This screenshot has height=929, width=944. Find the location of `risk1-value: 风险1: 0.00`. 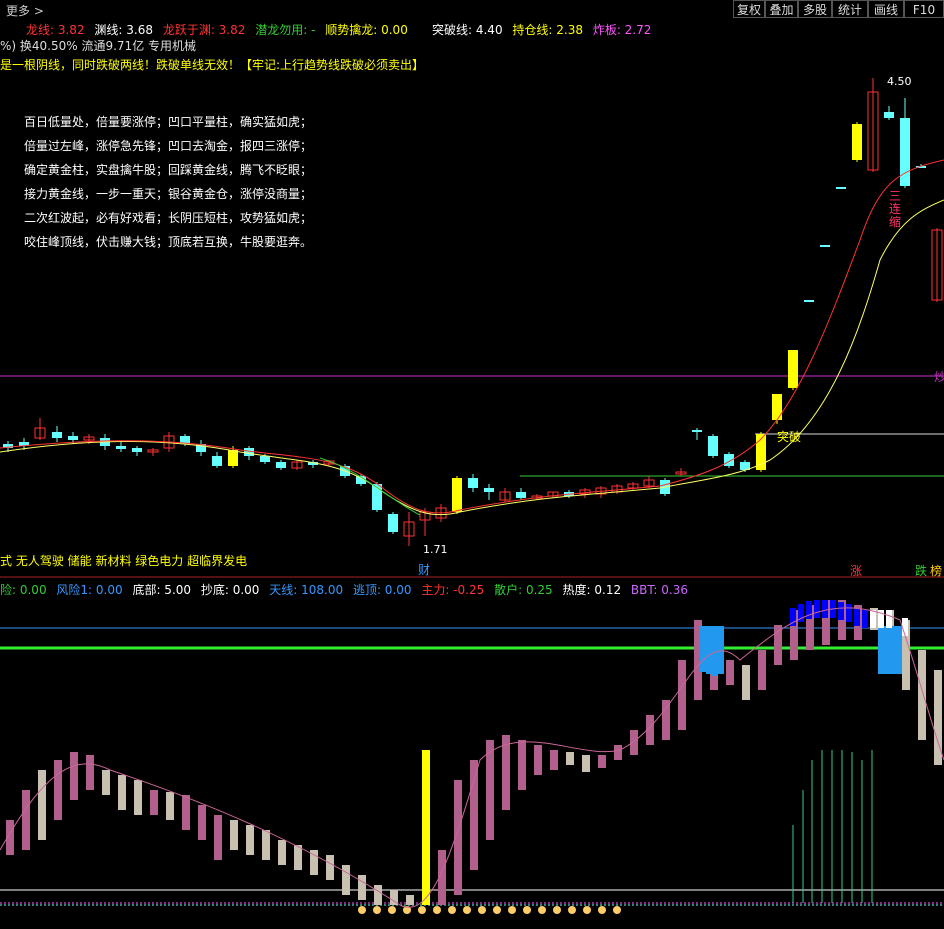

risk1-value: 风险1: 0.00 is located at coordinates (89, 590).